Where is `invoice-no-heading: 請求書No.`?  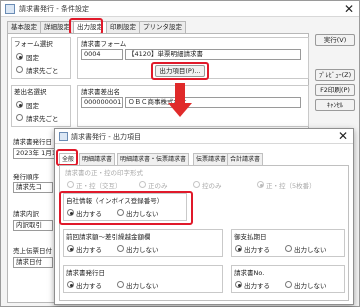
invoice-no-heading: 請求書No. is located at coordinates (249, 273).